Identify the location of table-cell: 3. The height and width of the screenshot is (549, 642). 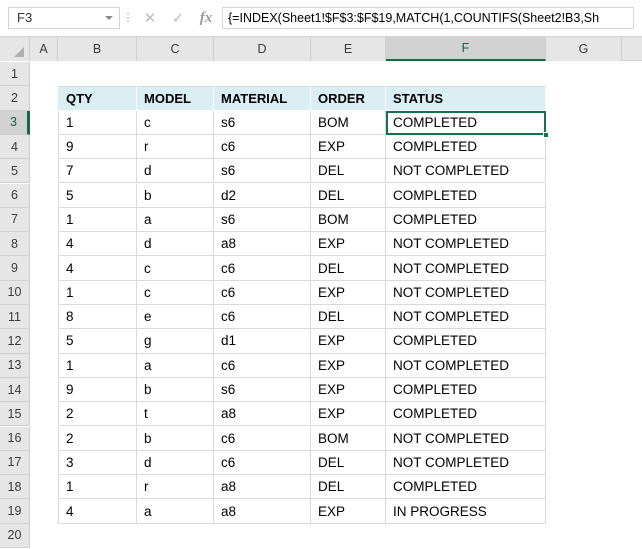
(97, 463).